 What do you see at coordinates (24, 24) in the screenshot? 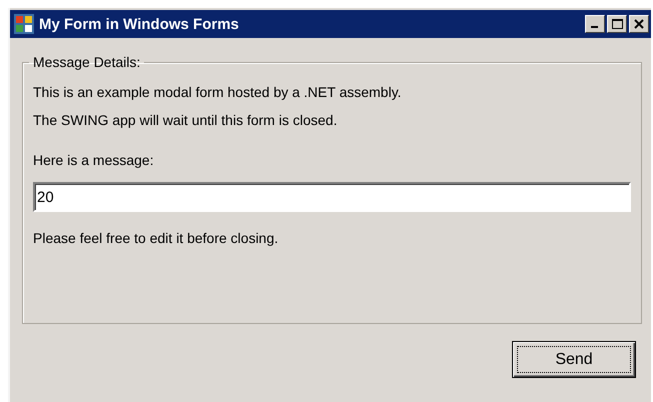
I see `app-icon` at bounding box center [24, 24].